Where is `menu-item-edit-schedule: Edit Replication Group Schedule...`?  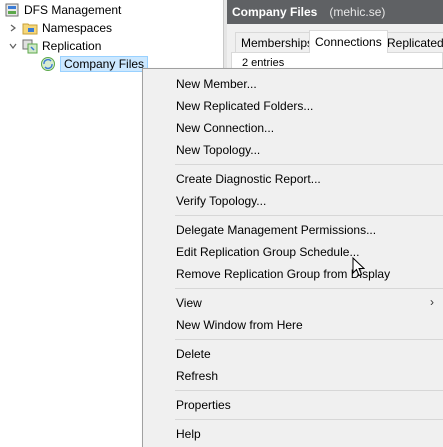 menu-item-edit-schedule: Edit Replication Group Schedule... is located at coordinates (267, 252).